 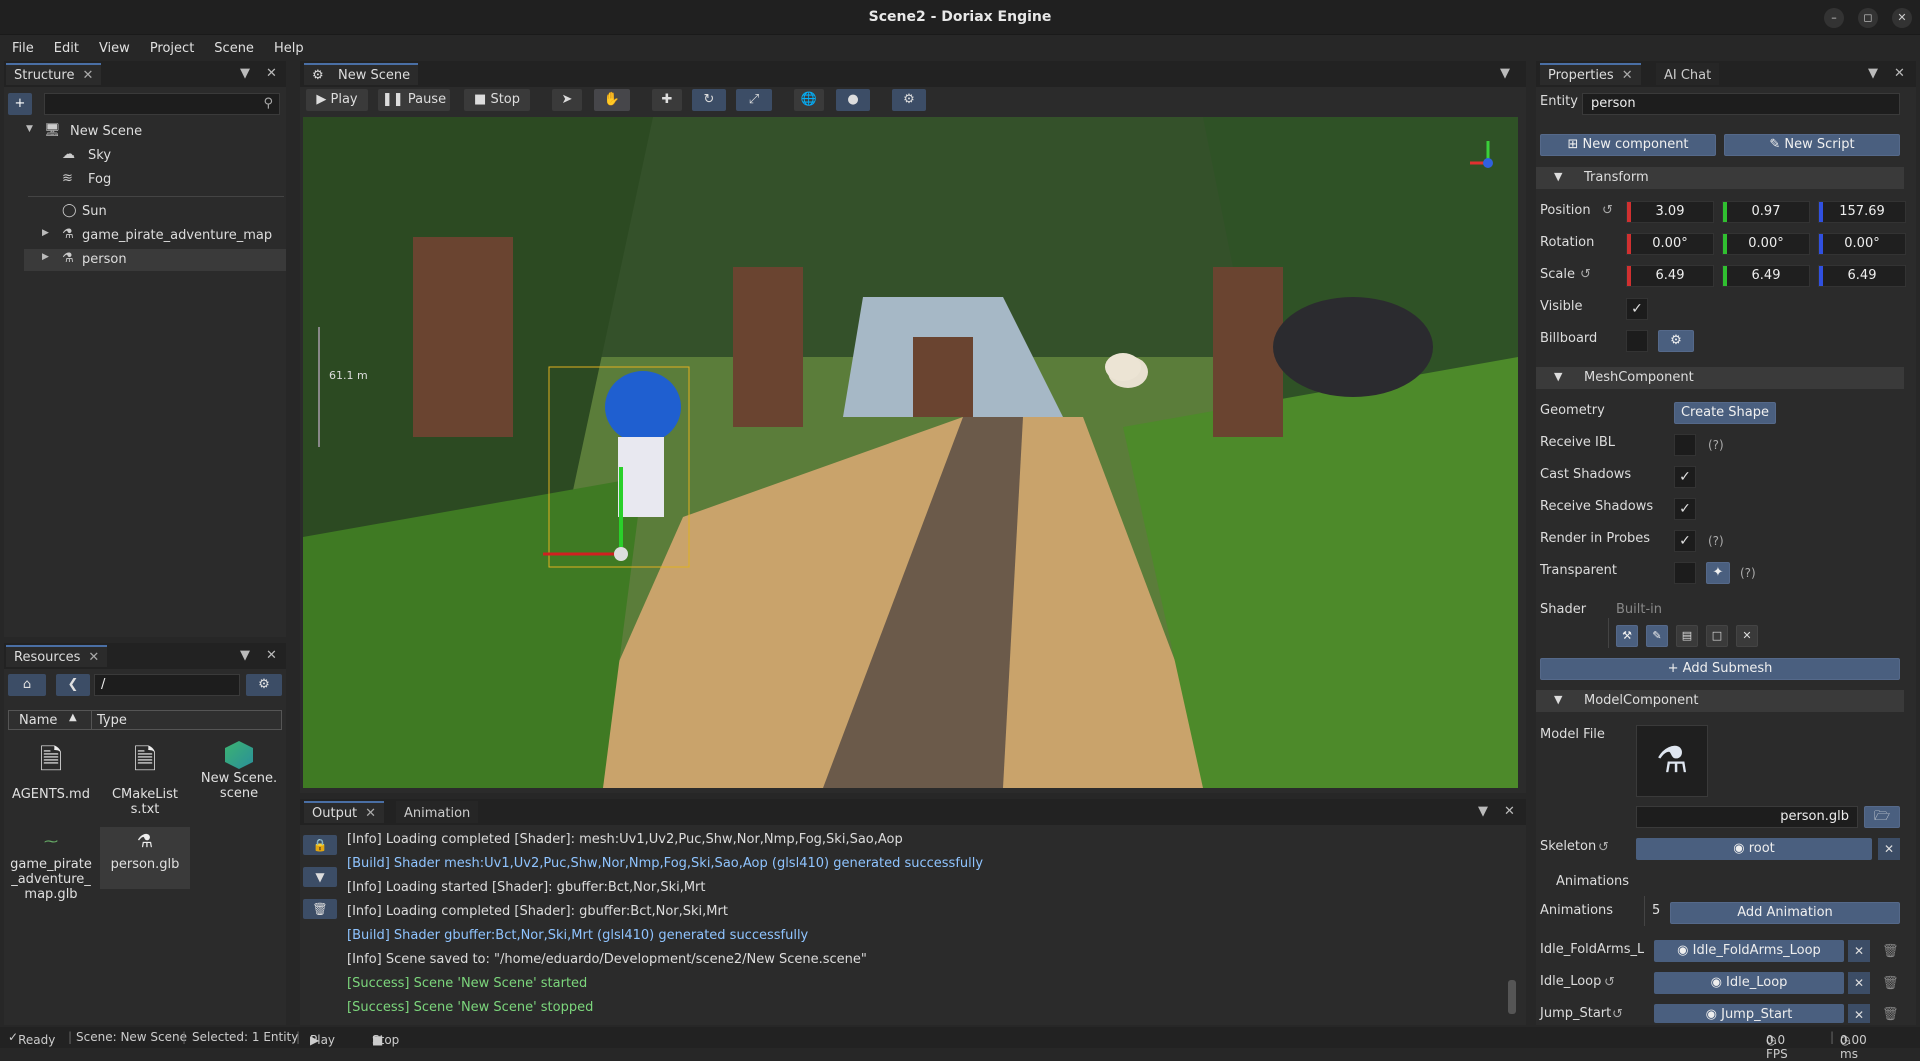 I want to click on home-button: ⌂, so click(x=27, y=685).